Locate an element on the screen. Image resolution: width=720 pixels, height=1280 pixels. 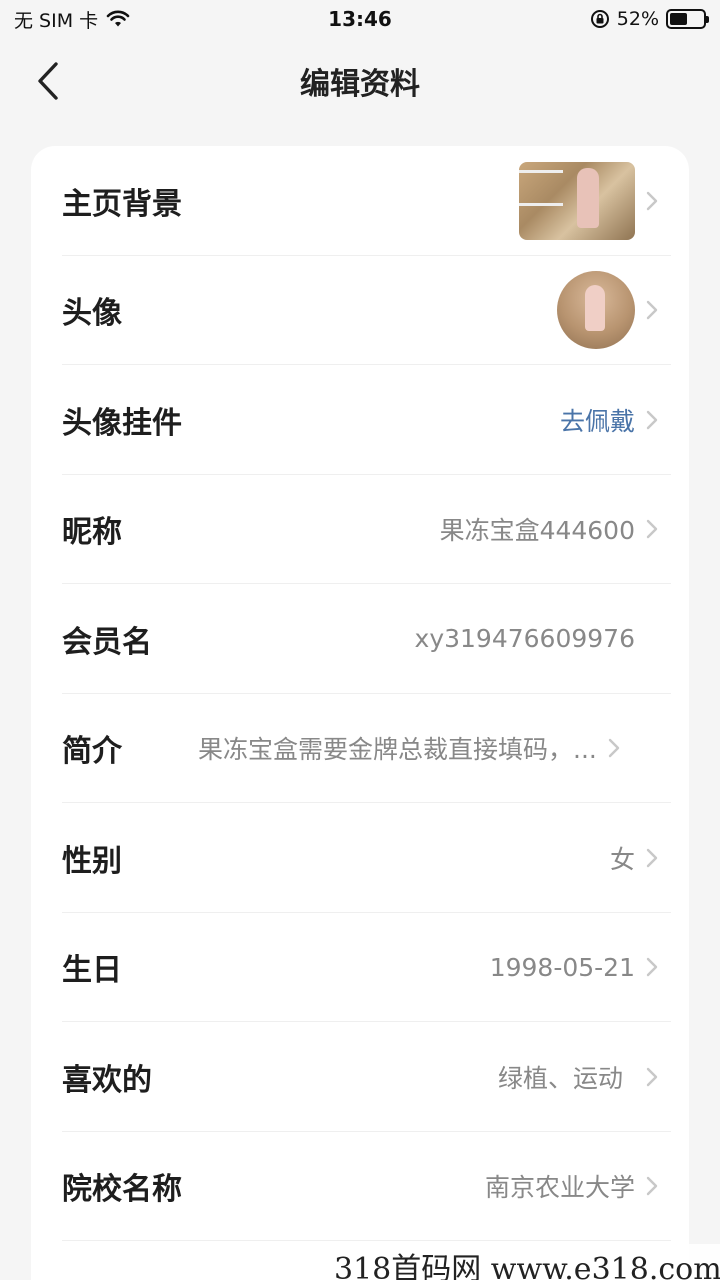
row-label: 头像挂件 is located at coordinates (122, 423).